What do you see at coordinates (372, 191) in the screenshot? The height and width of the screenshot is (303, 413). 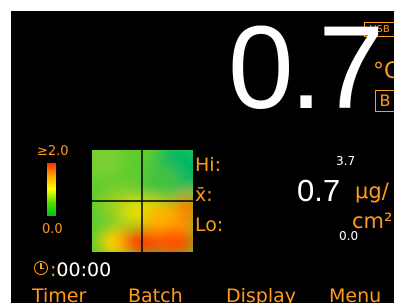 I see `unit-numerator: μg/` at bounding box center [372, 191].